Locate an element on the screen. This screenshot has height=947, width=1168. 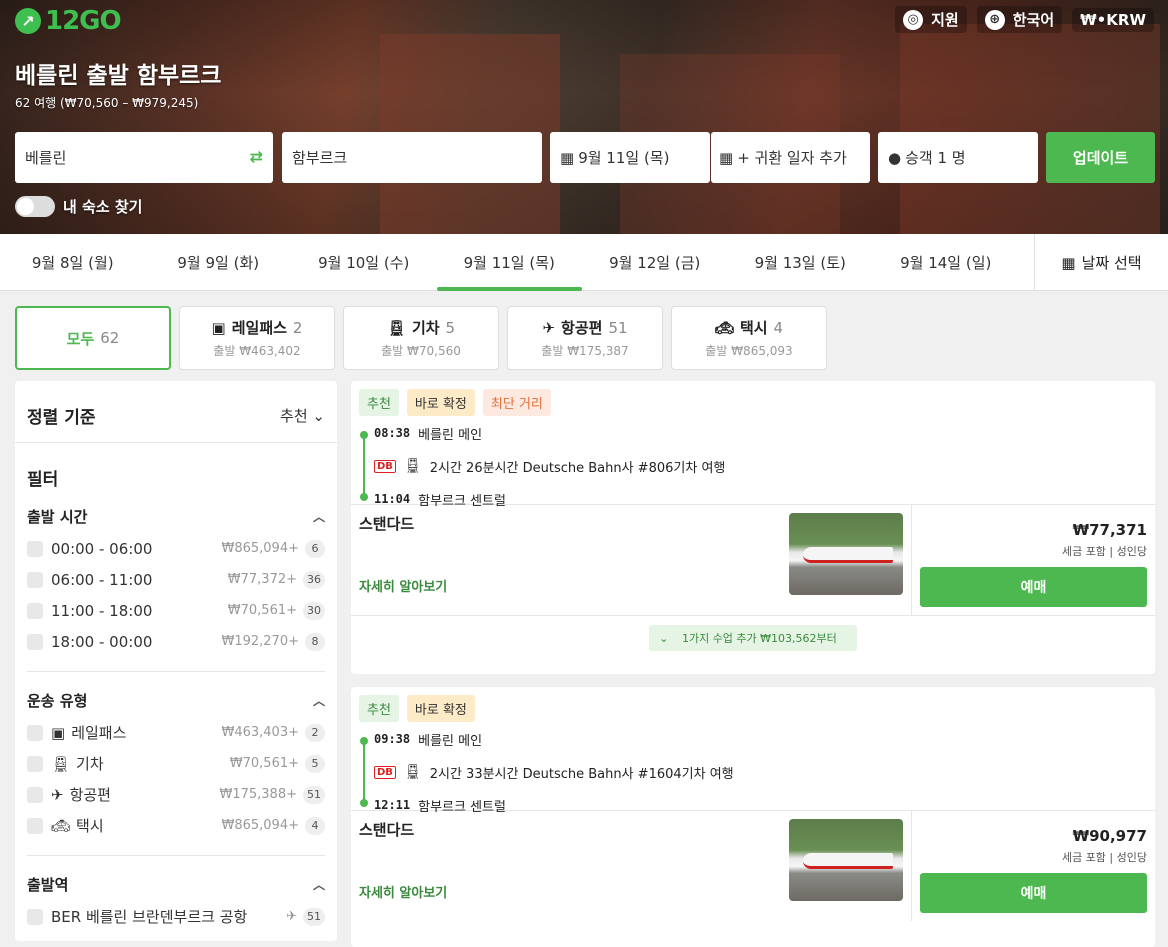
category-count: 2 is located at coordinates (297, 327).